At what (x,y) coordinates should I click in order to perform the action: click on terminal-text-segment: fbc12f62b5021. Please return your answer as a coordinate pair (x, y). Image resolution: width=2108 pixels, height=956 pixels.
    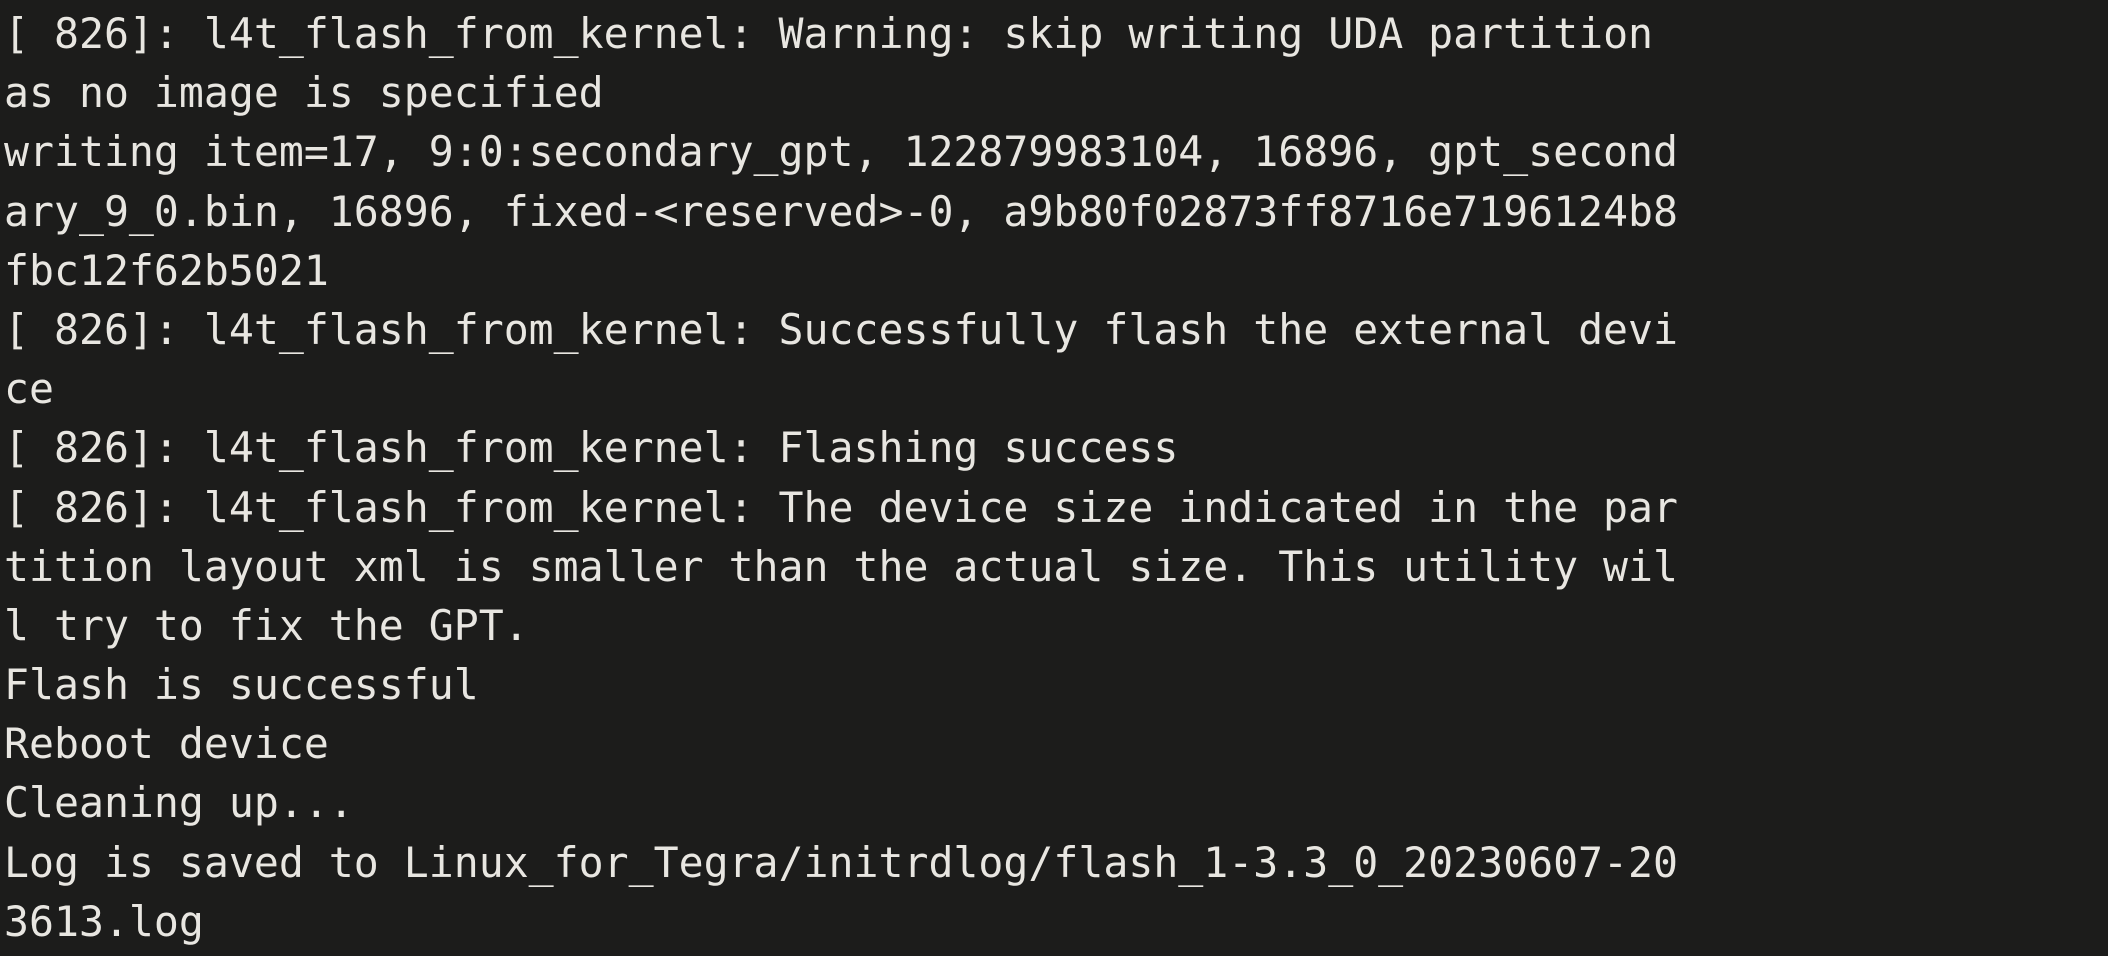
    Looking at the image, I should click on (166, 270).